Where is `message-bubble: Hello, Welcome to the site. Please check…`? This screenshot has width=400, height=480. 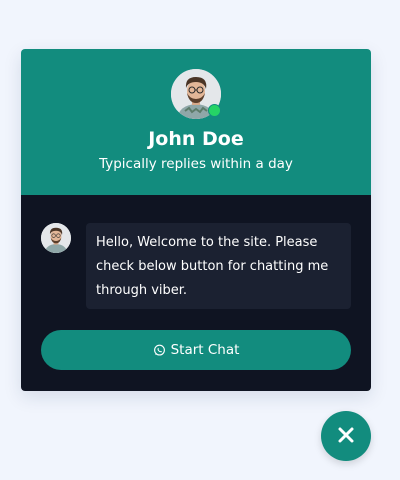 message-bubble: Hello, Welcome to the site. Please check… is located at coordinates (218, 266).